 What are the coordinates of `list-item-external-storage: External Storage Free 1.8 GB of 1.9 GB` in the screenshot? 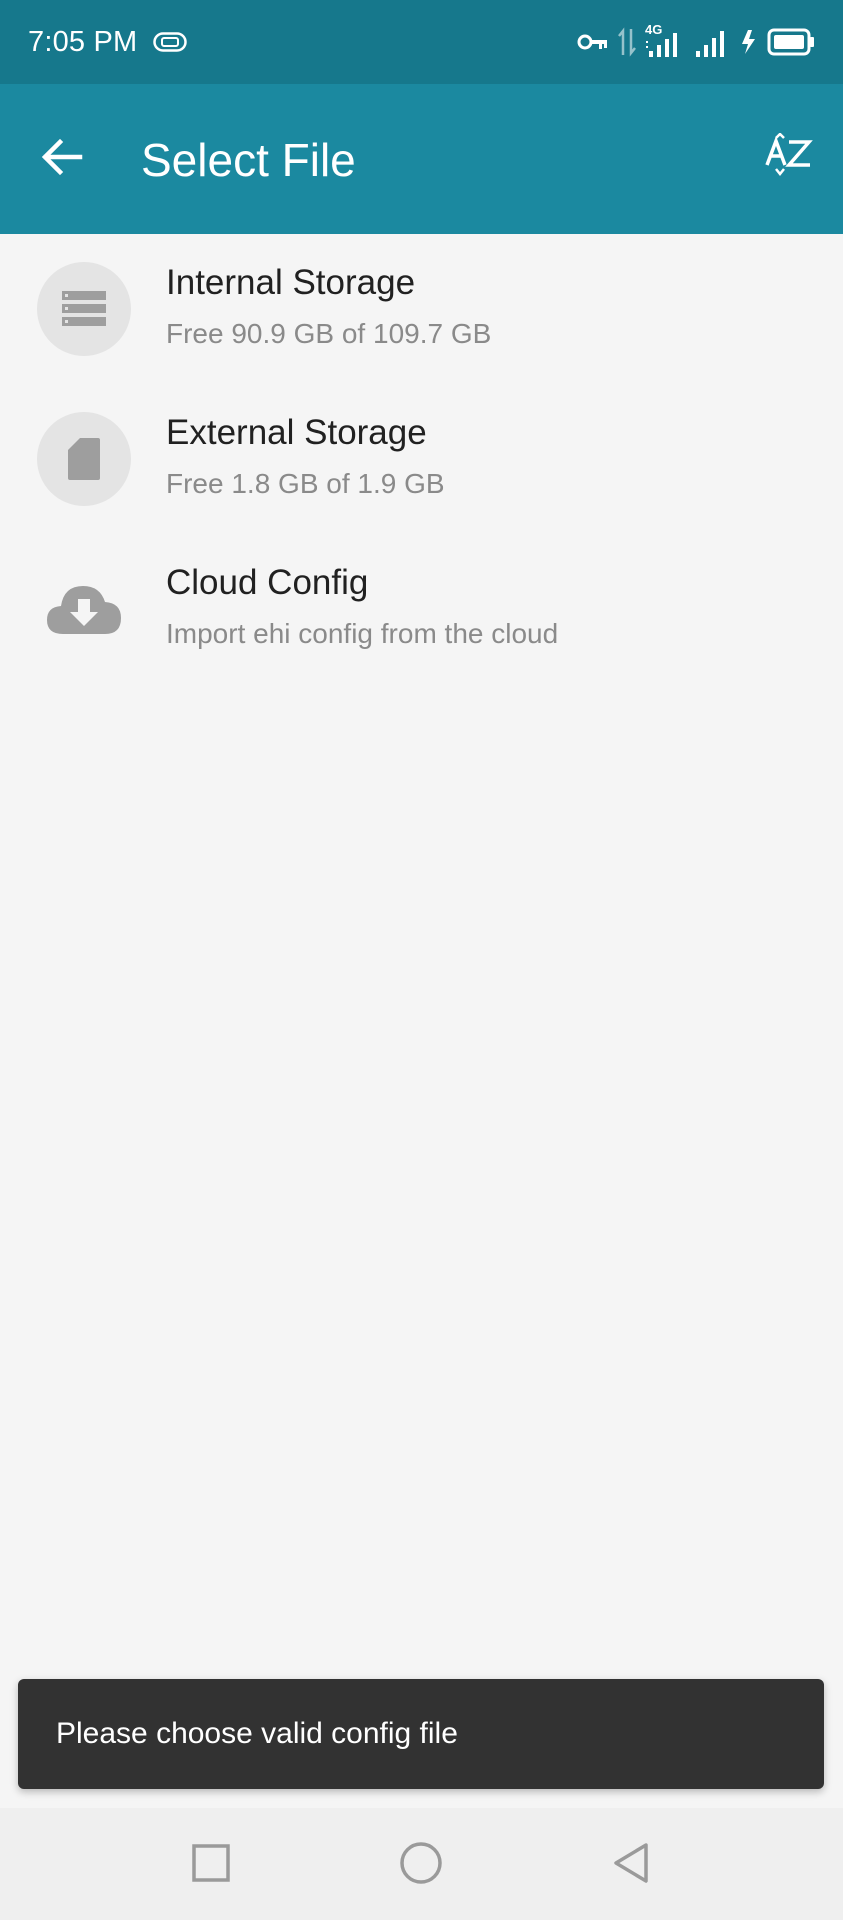 It's located at (421, 459).